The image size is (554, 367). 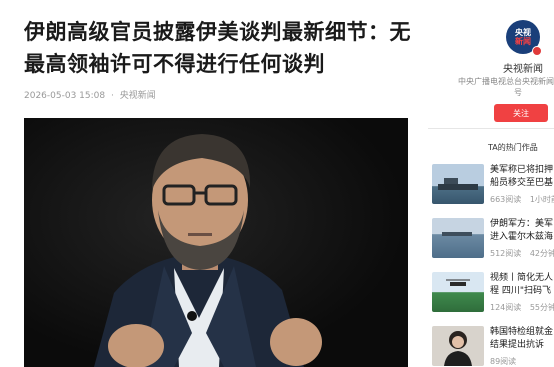 I want to click on item-title-line2: 程 四川"扫码飞, so click(x=521, y=291).